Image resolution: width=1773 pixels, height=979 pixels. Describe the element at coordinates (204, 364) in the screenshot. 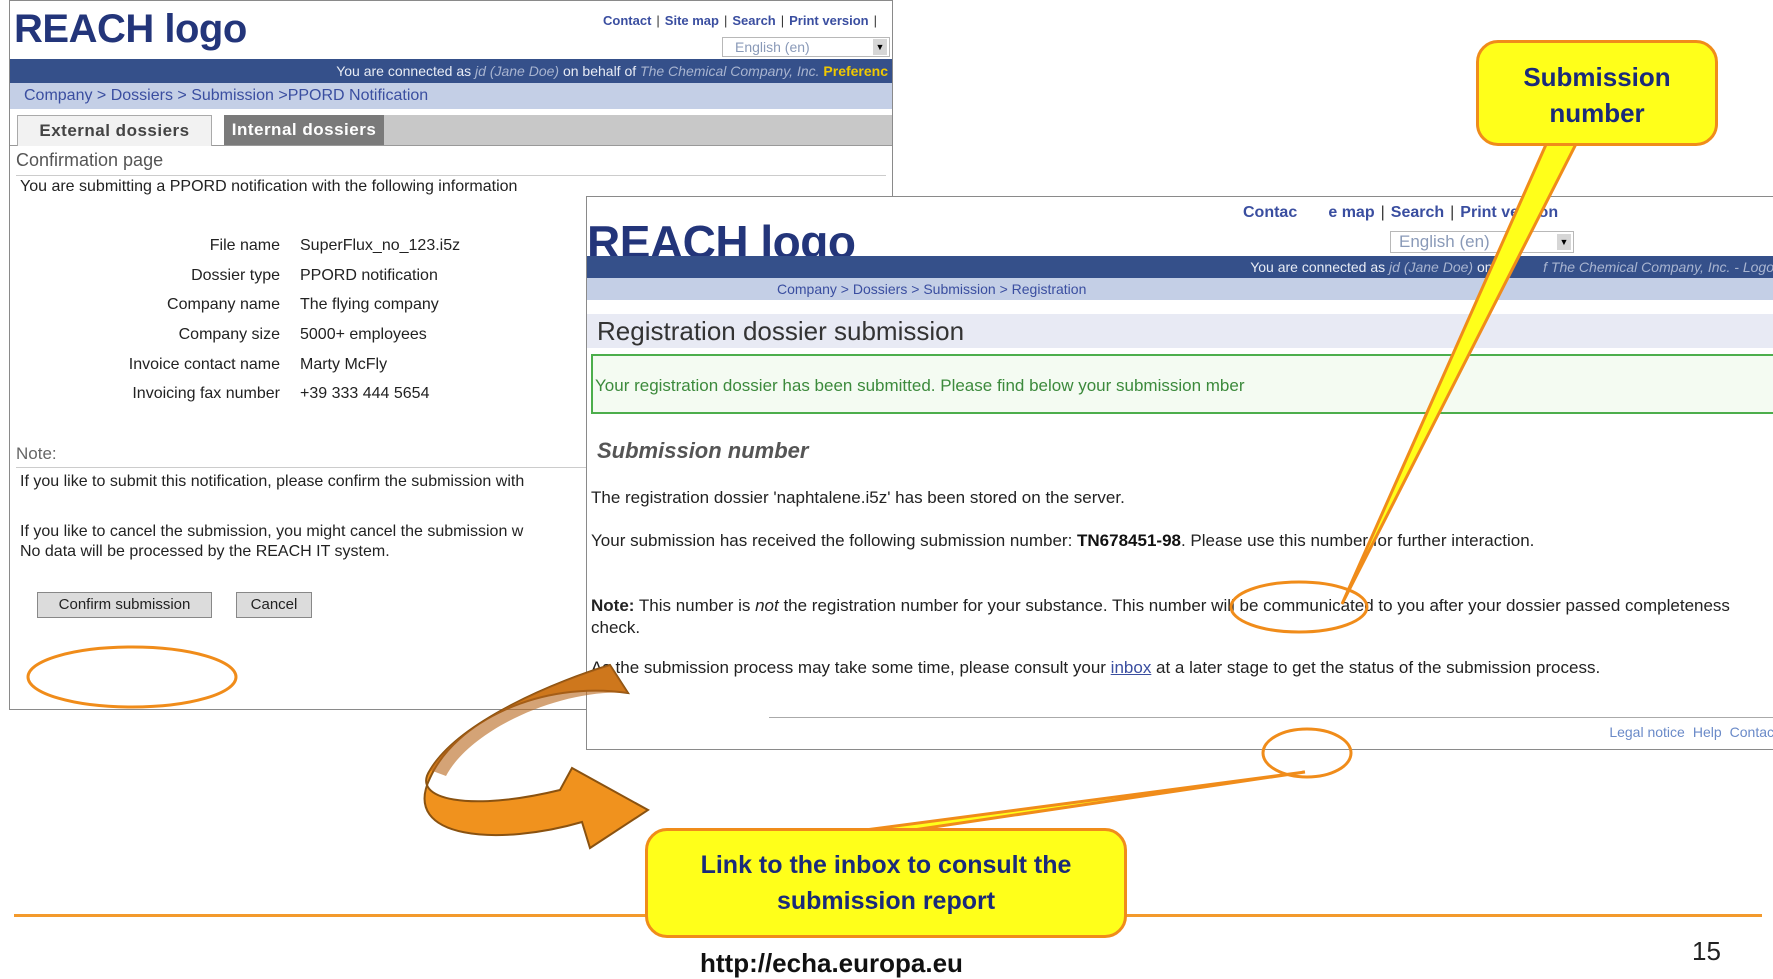

I see `field-label: Invoice contact name` at that location.